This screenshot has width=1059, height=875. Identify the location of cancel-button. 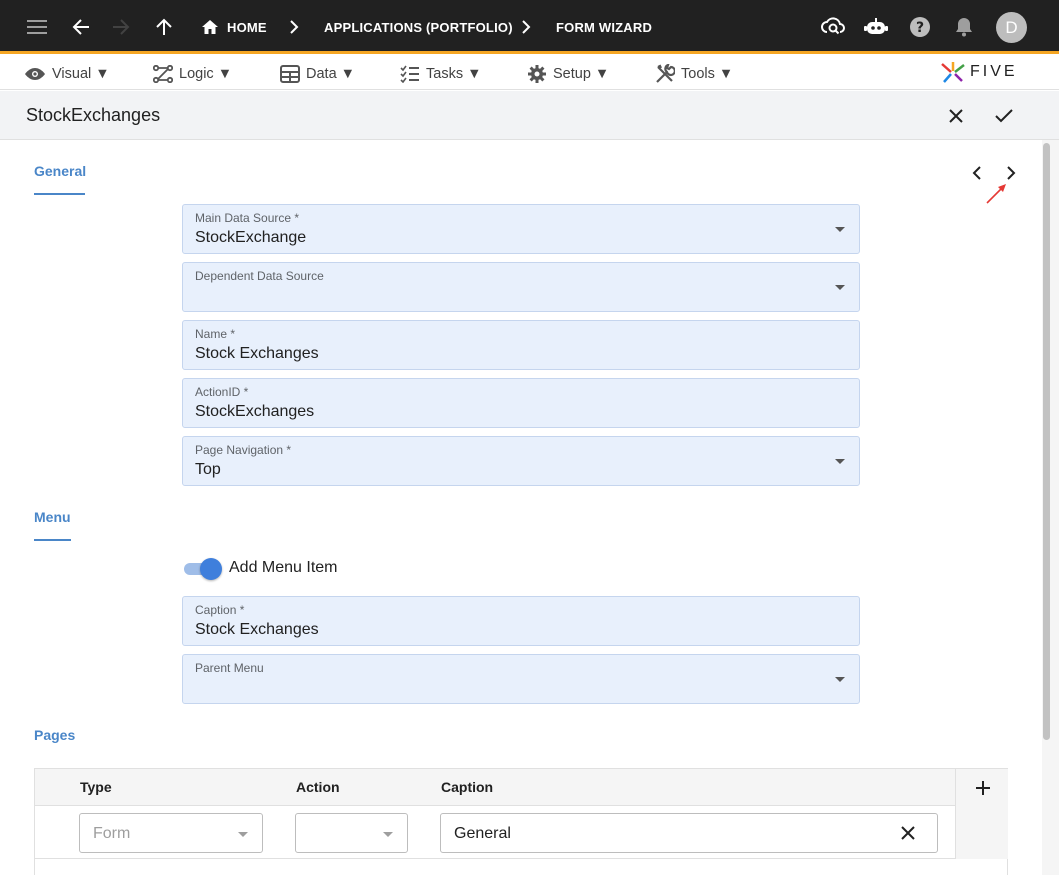
(956, 116).